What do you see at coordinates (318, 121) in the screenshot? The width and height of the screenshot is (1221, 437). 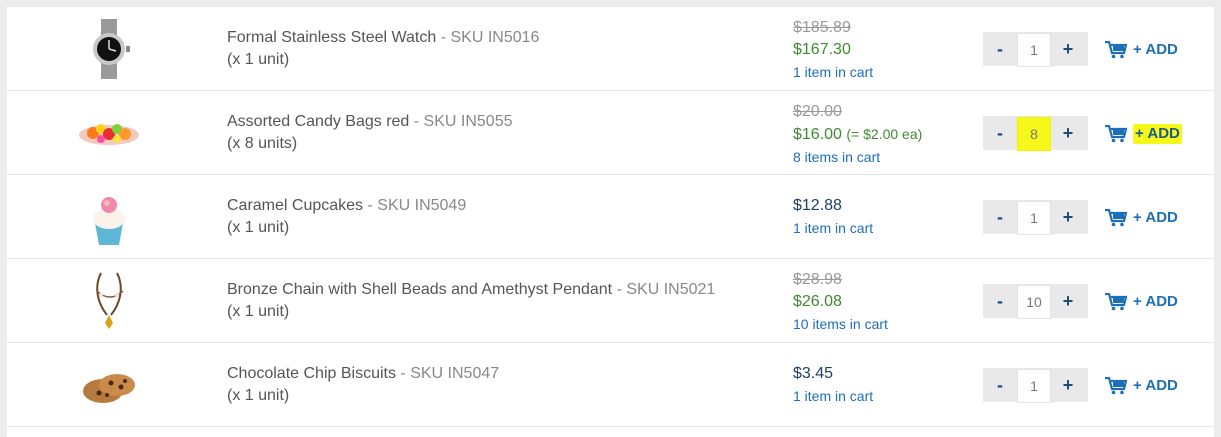 I see `product-name: Assorted Candy Bags red` at bounding box center [318, 121].